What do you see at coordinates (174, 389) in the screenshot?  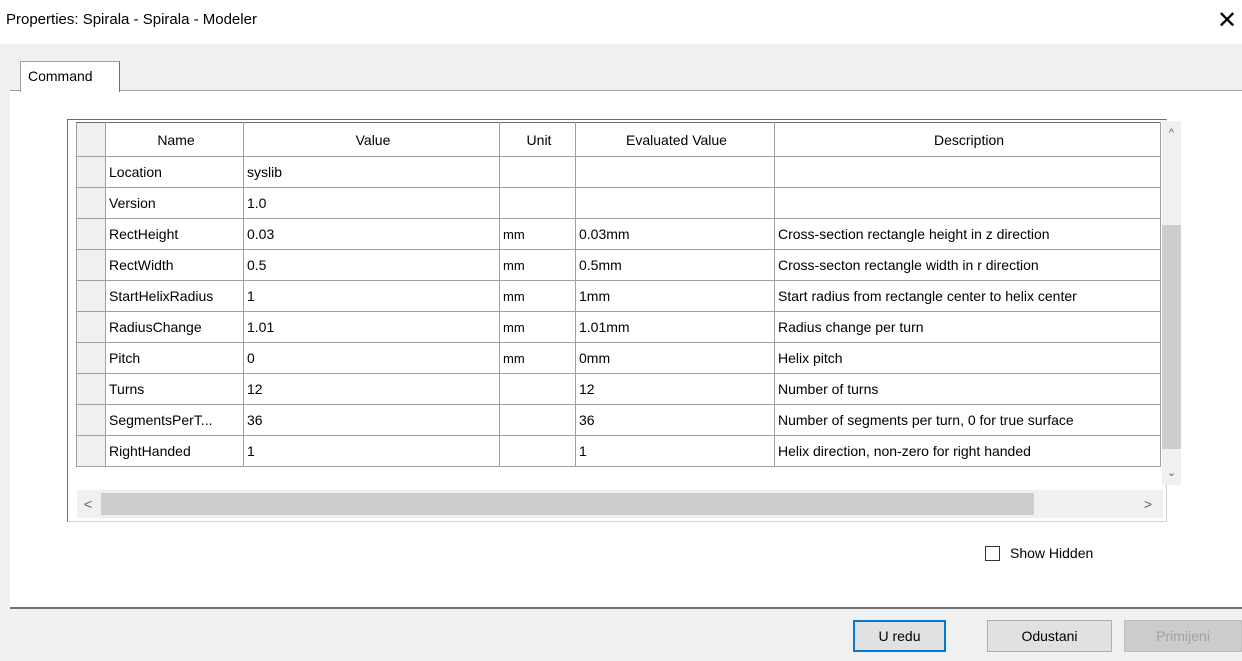 I see `cell-name: Turns` at bounding box center [174, 389].